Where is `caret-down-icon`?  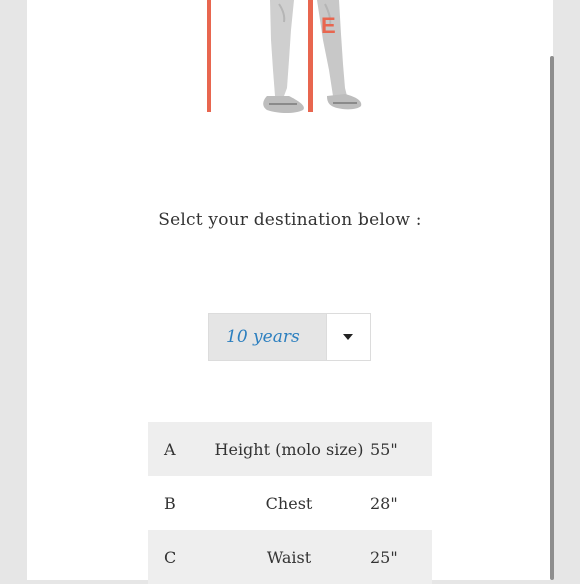
caret-down-icon is located at coordinates (348, 337).